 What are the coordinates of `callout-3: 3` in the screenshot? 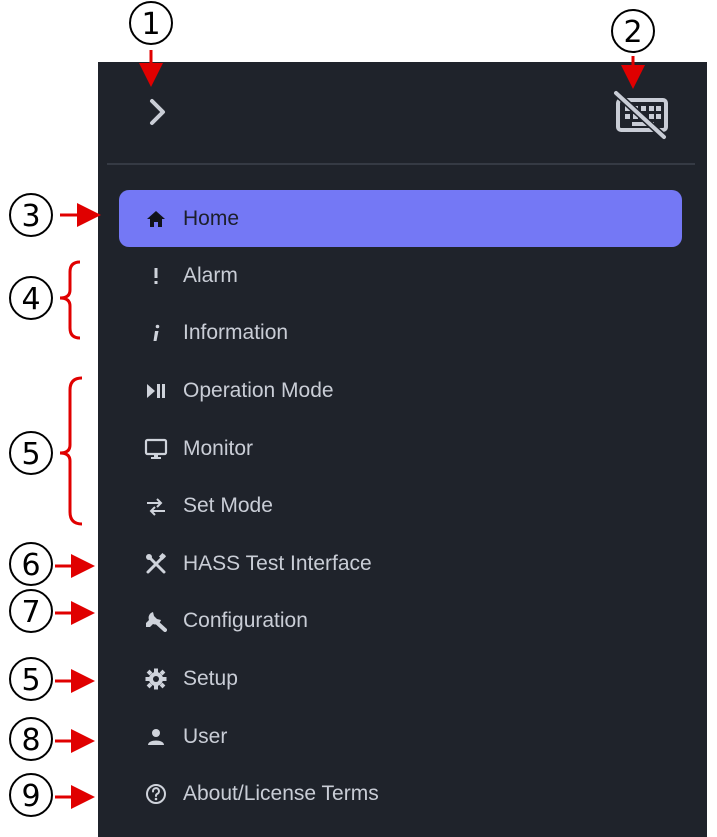 It's located at (55, 215).